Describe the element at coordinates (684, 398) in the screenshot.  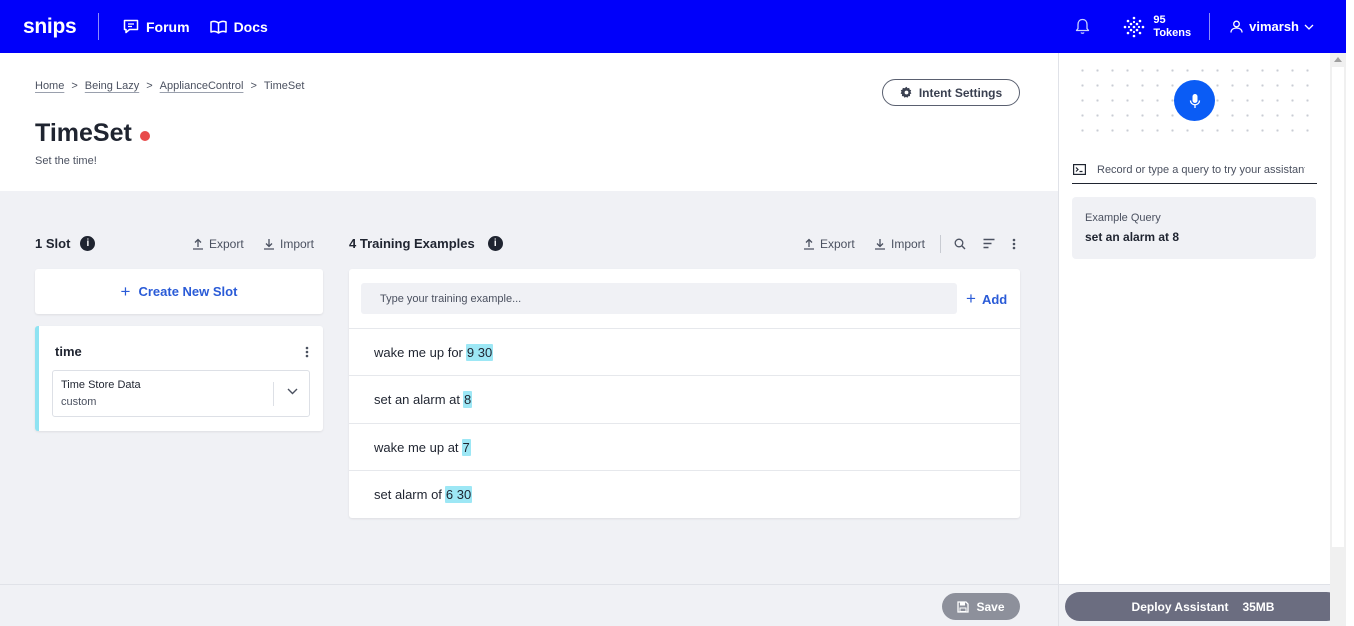
I see `training-example-row: set an alarm at 8` at that location.